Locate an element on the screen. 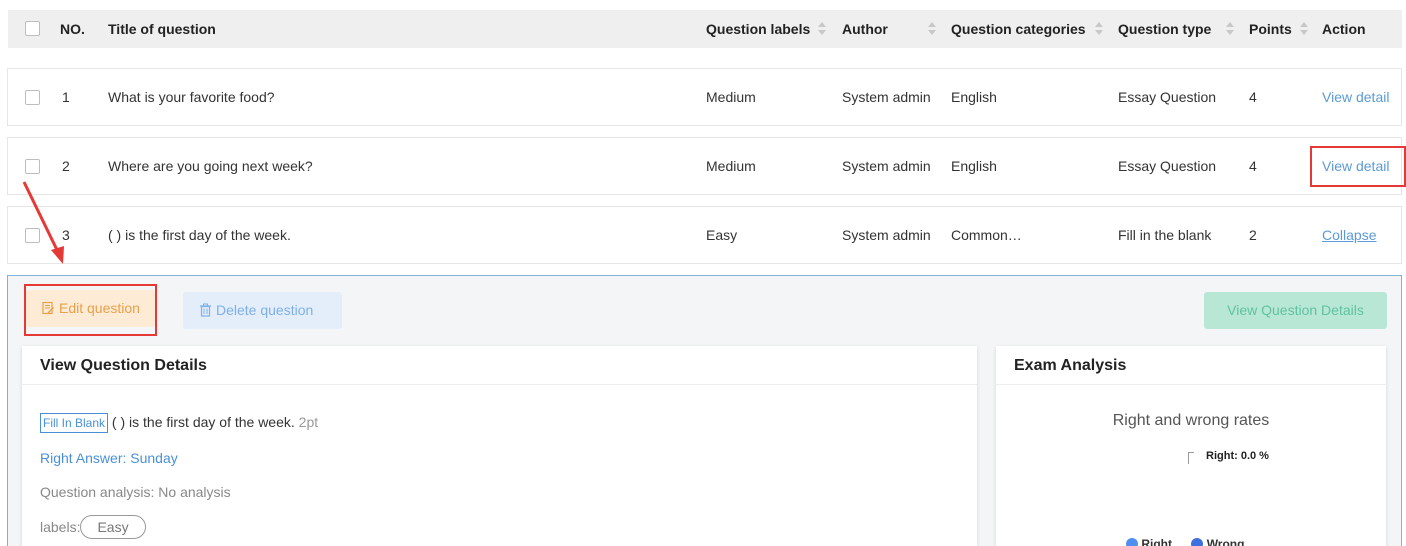 This screenshot has width=1406, height=546. annotation-arrow is located at coordinates (43, 222).